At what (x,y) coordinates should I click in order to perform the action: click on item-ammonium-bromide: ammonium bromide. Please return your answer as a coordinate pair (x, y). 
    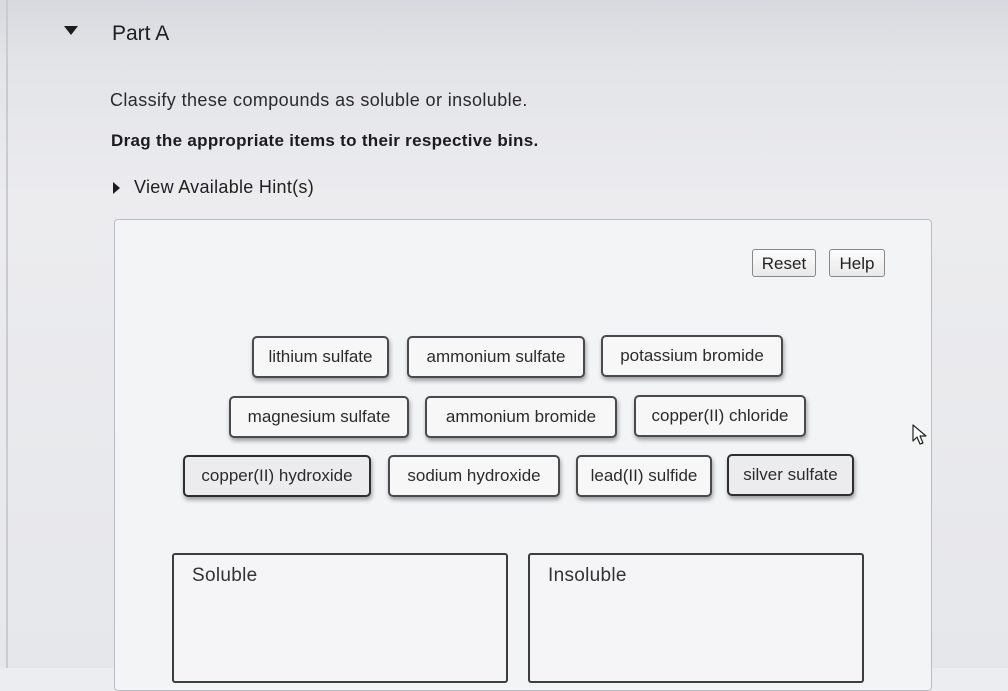
    Looking at the image, I should click on (521, 417).